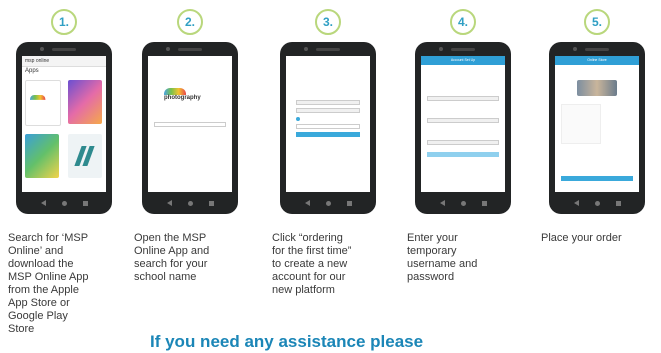 This screenshot has width=661, height=353. I want to click on first-time-button, so click(328, 126).